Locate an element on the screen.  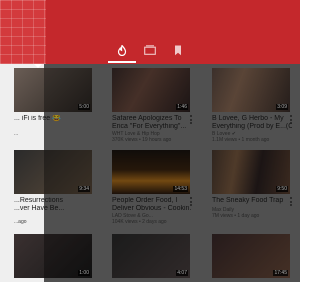
video-duration: 9:50 is located at coordinates (282, 189).